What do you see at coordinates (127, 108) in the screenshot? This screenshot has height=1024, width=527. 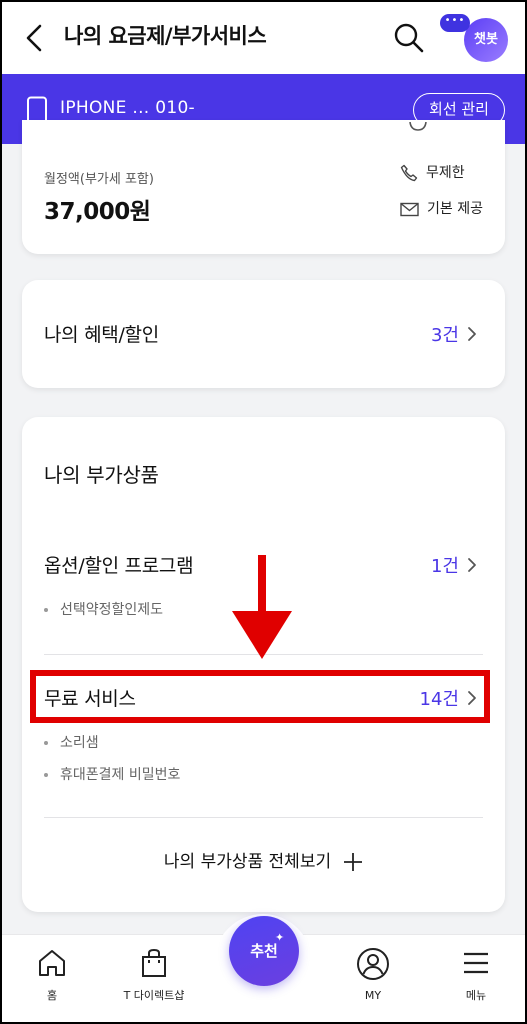 I see `line-number: IPHONE ... 010-` at bounding box center [127, 108].